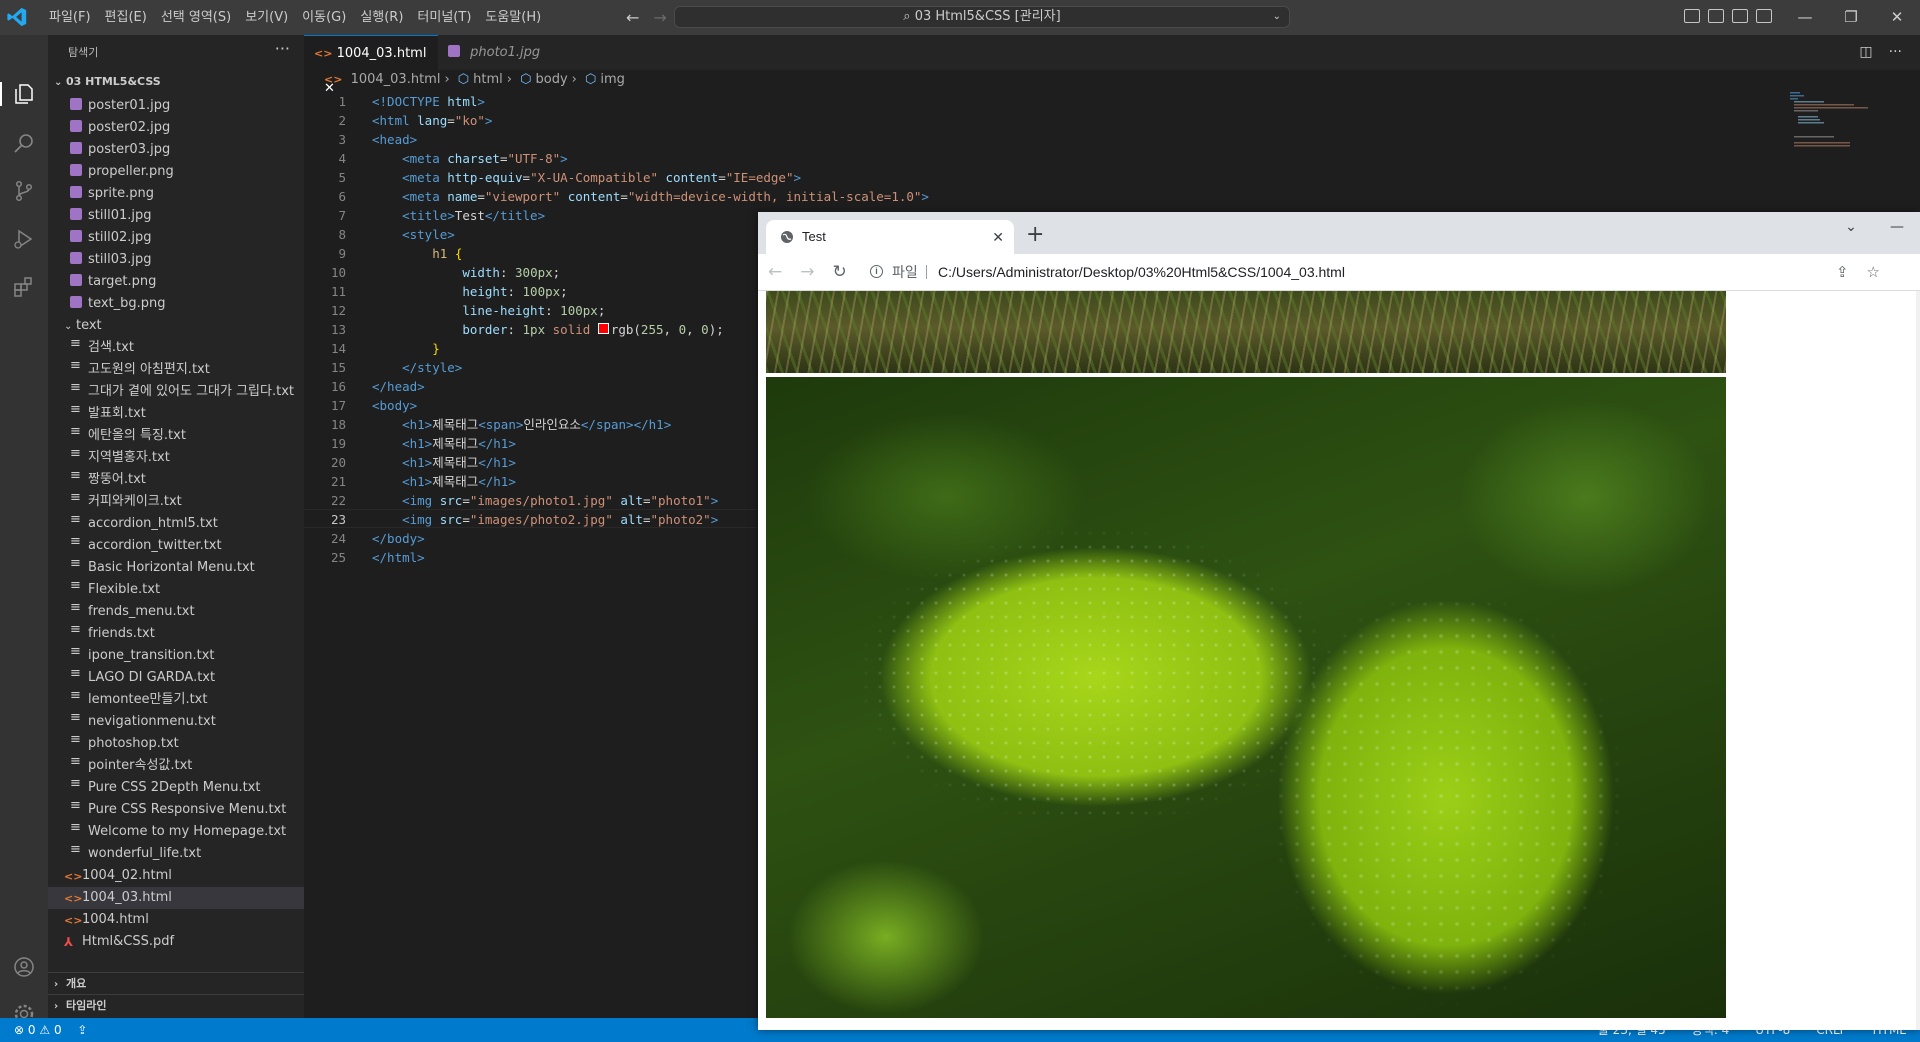 This screenshot has height=1042, width=1920. What do you see at coordinates (176, 546) in the screenshot?
I see `tree-item: accordion_twitter.txt` at bounding box center [176, 546].